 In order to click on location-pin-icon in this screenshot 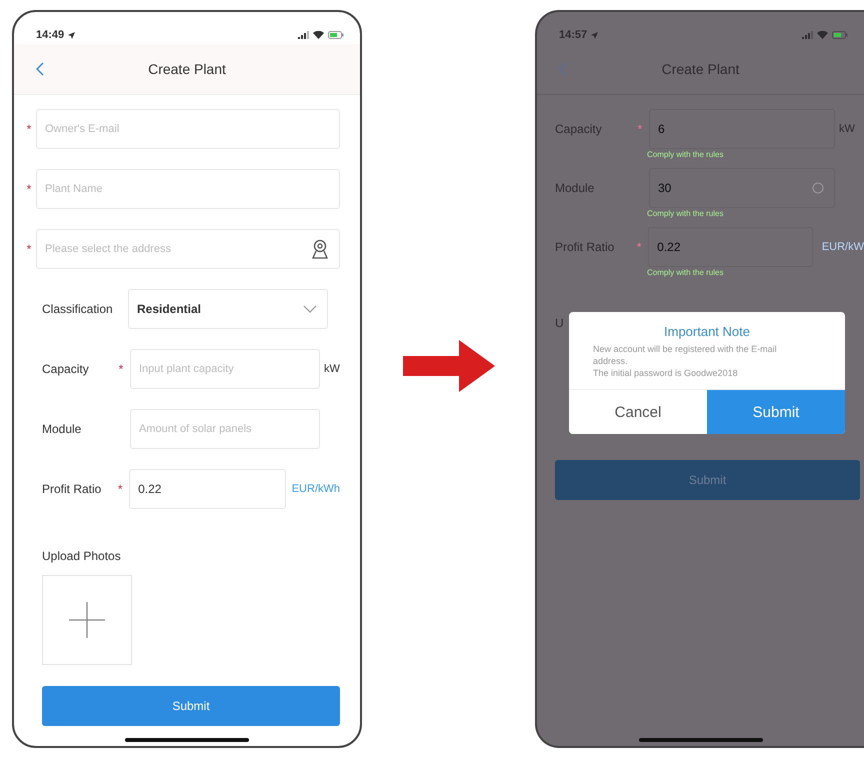, I will do `click(320, 249)`.